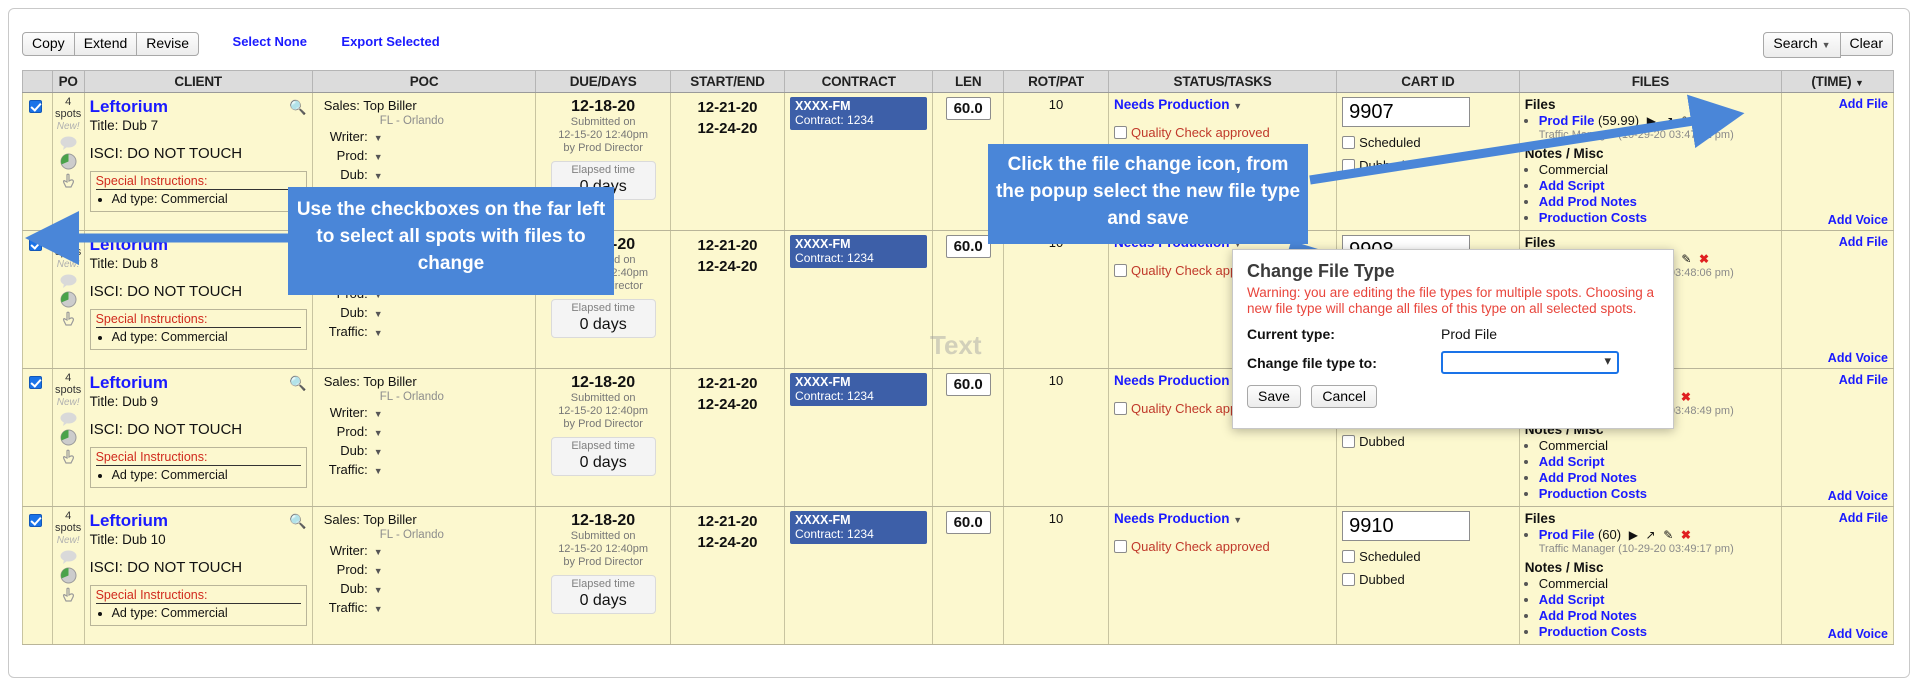  Describe the element at coordinates (424, 81) in the screenshot. I see `col-poc: POC` at that location.